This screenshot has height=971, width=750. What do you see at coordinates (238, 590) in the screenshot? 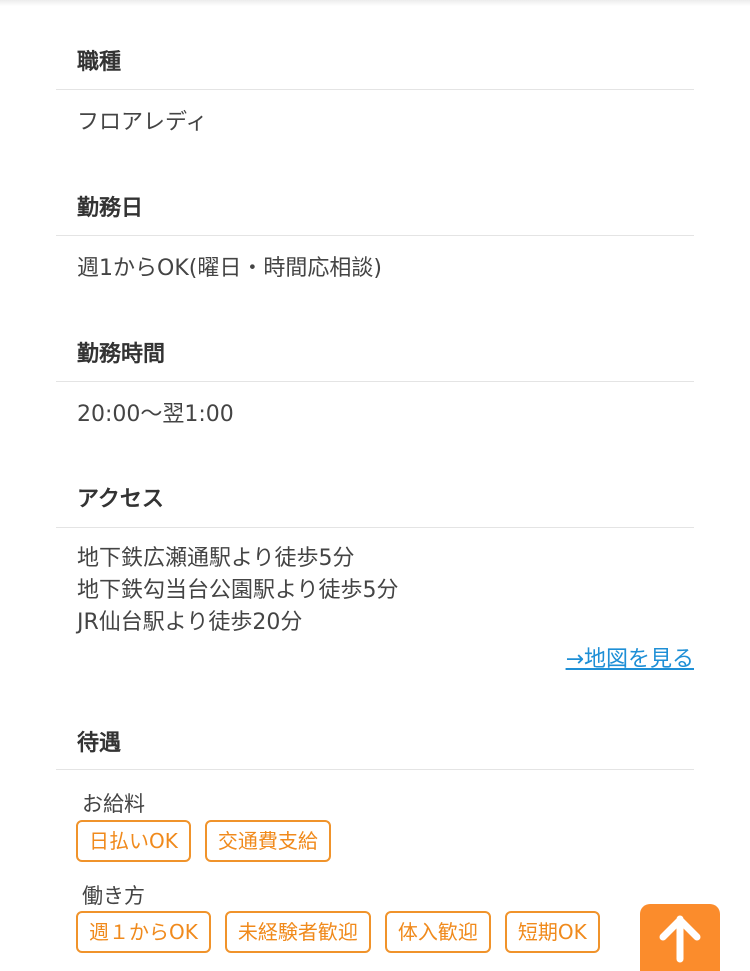
I see `access-line: 地下鉄勾当台公園駅より徒歩5分` at bounding box center [238, 590].